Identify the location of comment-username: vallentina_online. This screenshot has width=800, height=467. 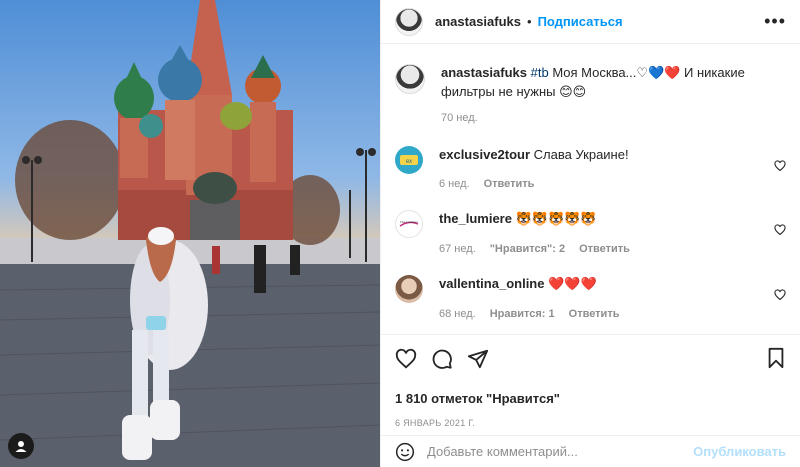
(491, 283).